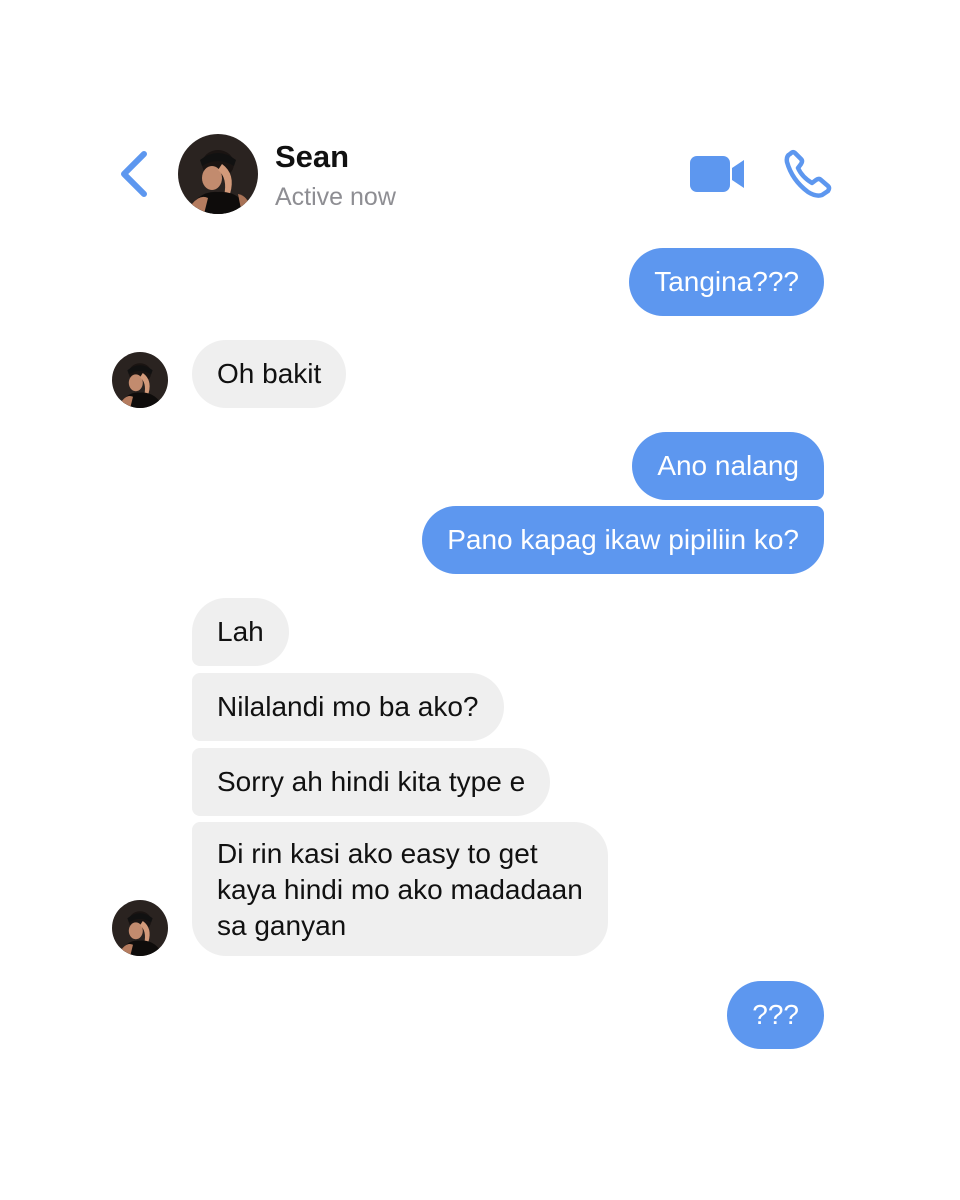  I want to click on chevron-left-icon, so click(134, 174).